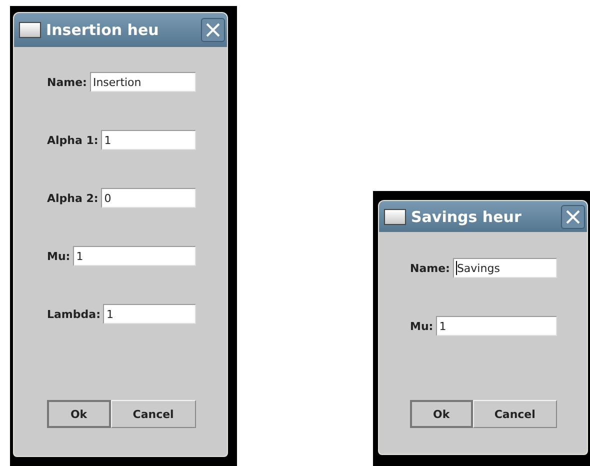  What do you see at coordinates (72, 140) in the screenshot?
I see `field-label: Alpha 1:` at bounding box center [72, 140].